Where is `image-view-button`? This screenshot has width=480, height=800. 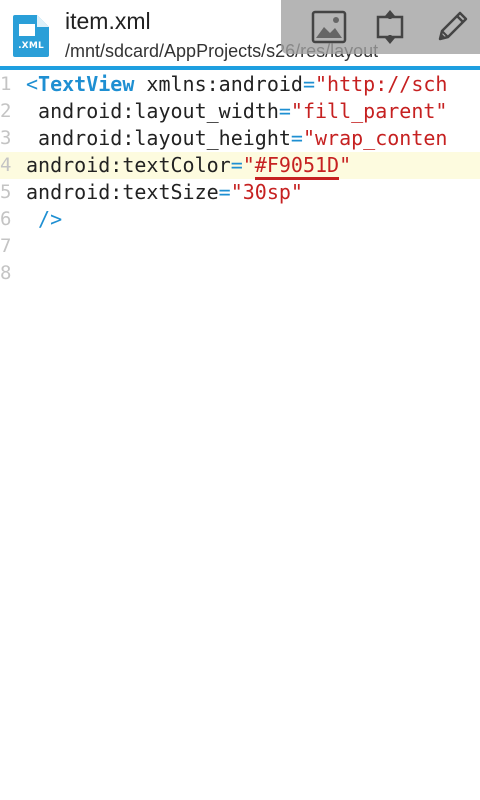
image-view-button is located at coordinates (329, 27).